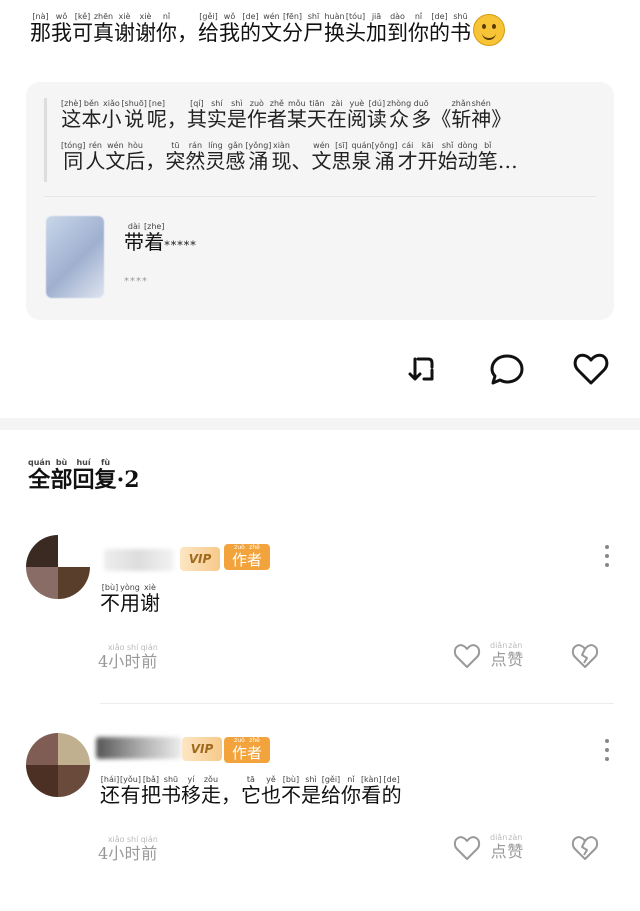 The width and height of the screenshot is (640, 911). I want to click on book-cover-image, so click(75, 257).